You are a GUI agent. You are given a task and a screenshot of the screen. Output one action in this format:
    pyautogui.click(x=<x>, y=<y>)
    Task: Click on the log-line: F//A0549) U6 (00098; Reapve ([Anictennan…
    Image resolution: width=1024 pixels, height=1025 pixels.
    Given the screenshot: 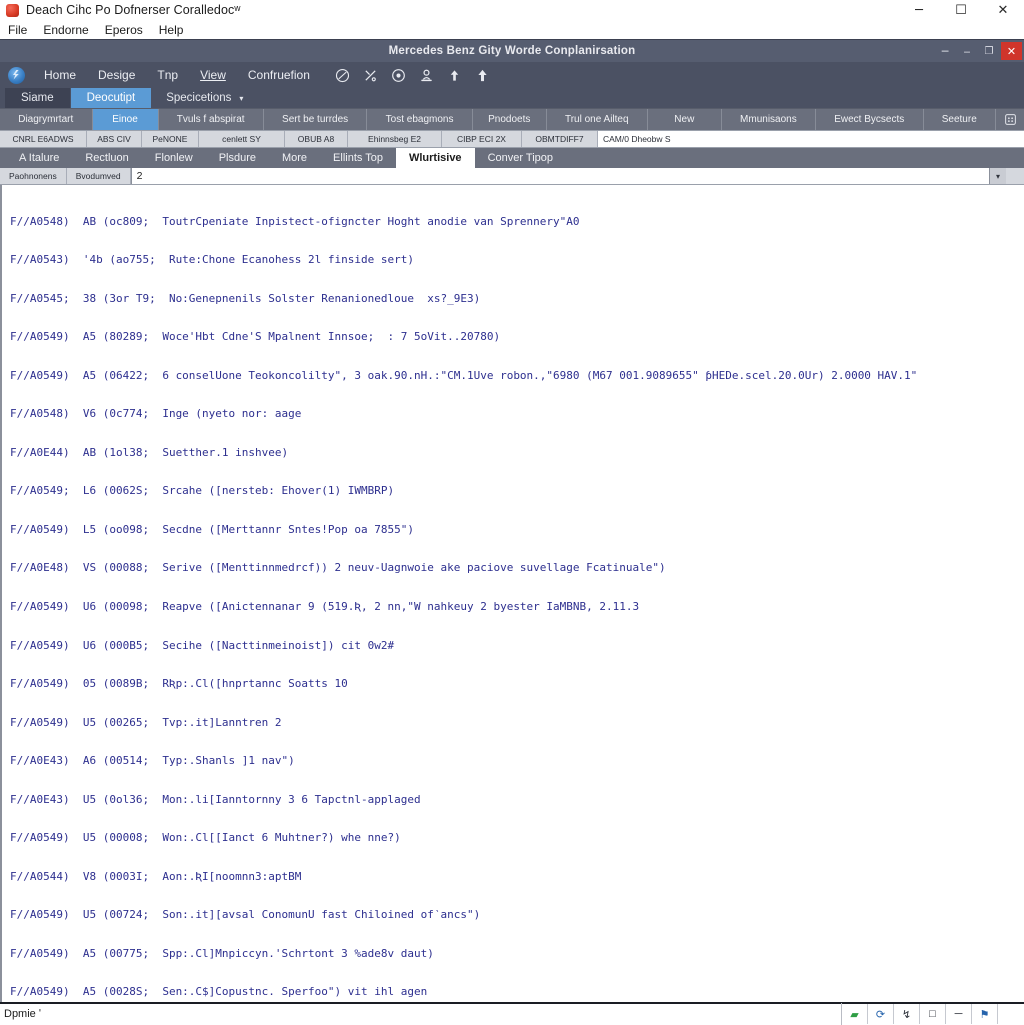 What is the action you would take?
    pyautogui.click(x=517, y=607)
    